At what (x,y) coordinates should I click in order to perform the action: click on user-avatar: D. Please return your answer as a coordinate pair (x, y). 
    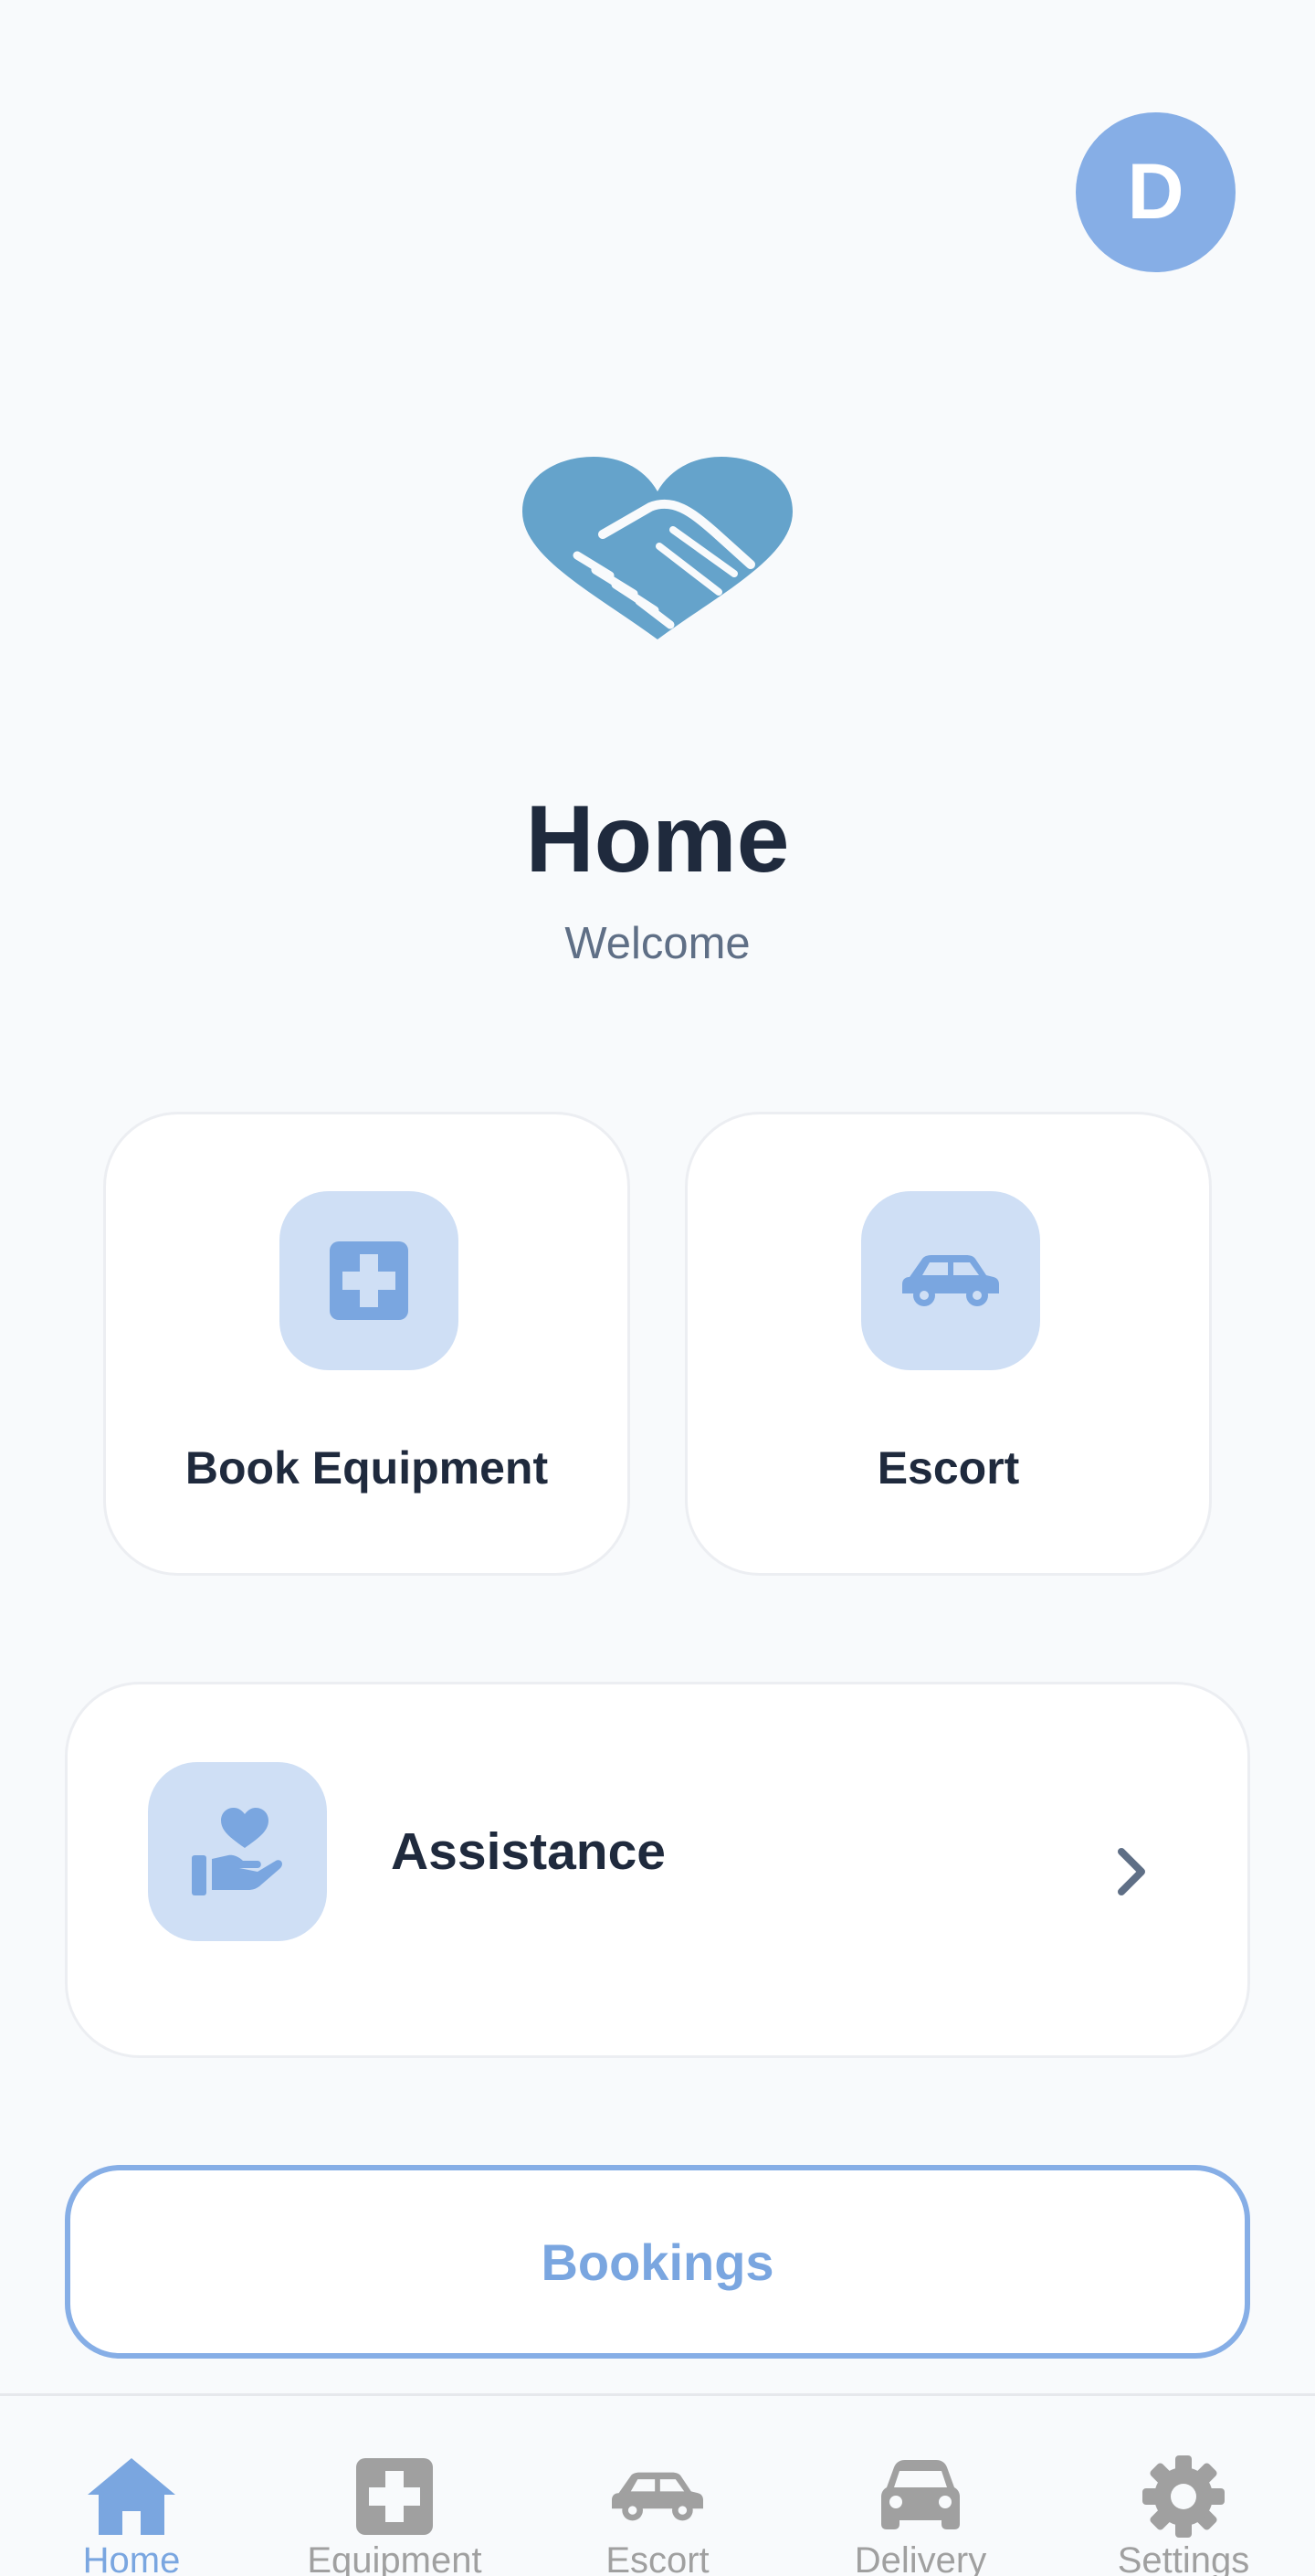
    Looking at the image, I should click on (1156, 192).